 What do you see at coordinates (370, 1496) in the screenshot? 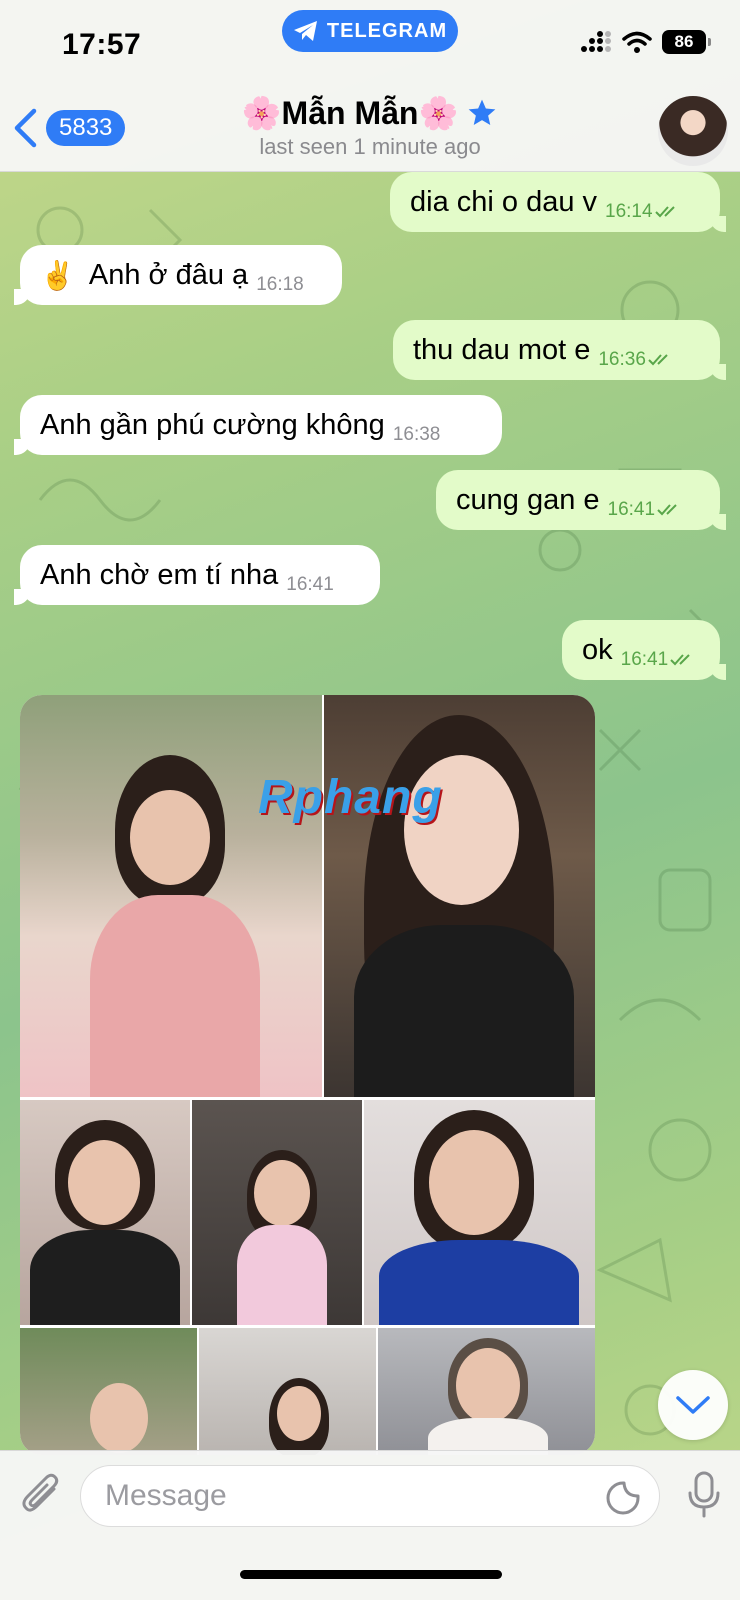
I see `message-input: Message` at bounding box center [370, 1496].